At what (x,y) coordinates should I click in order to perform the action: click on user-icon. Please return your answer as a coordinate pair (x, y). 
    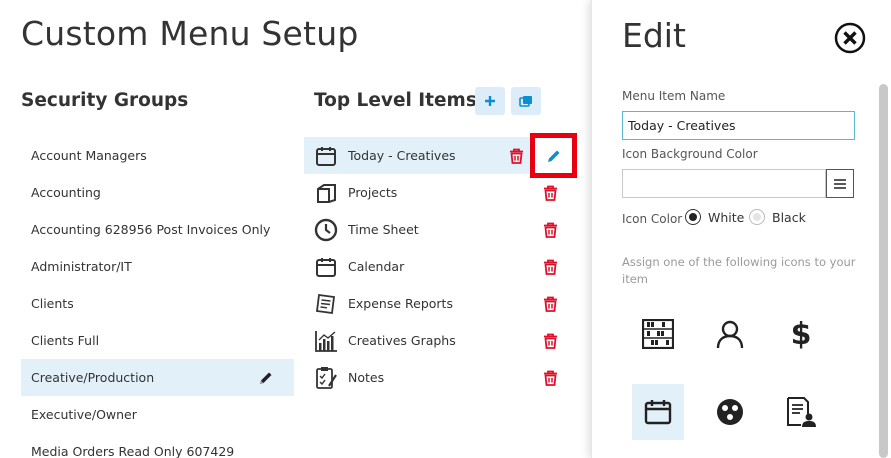
    Looking at the image, I should click on (730, 334).